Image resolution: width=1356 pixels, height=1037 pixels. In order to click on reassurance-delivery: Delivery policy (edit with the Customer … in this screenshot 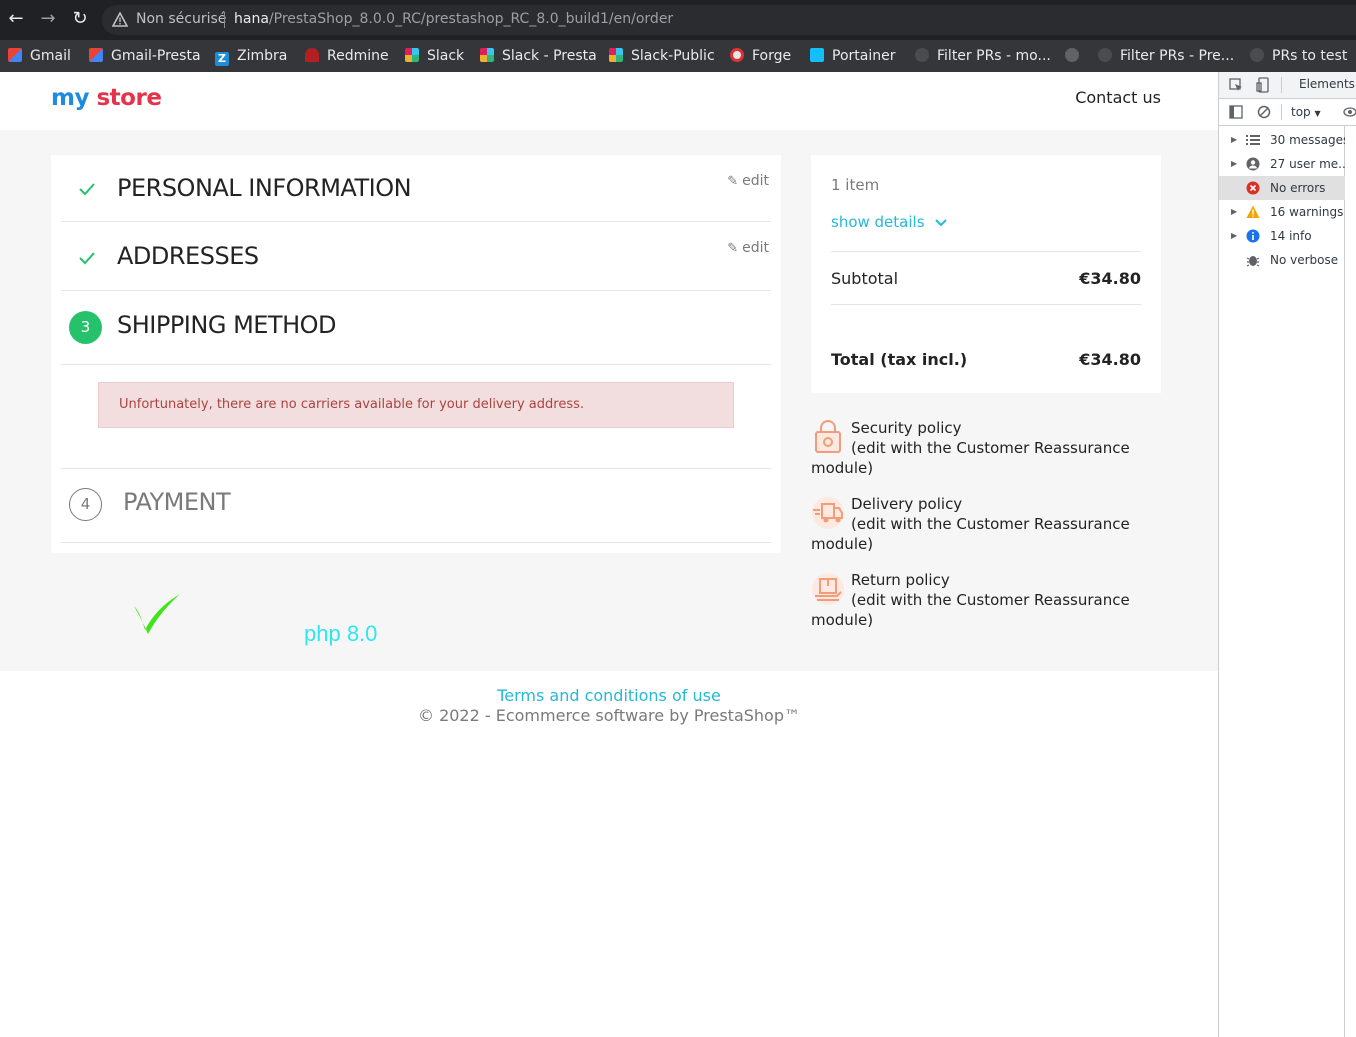, I will do `click(976, 524)`.